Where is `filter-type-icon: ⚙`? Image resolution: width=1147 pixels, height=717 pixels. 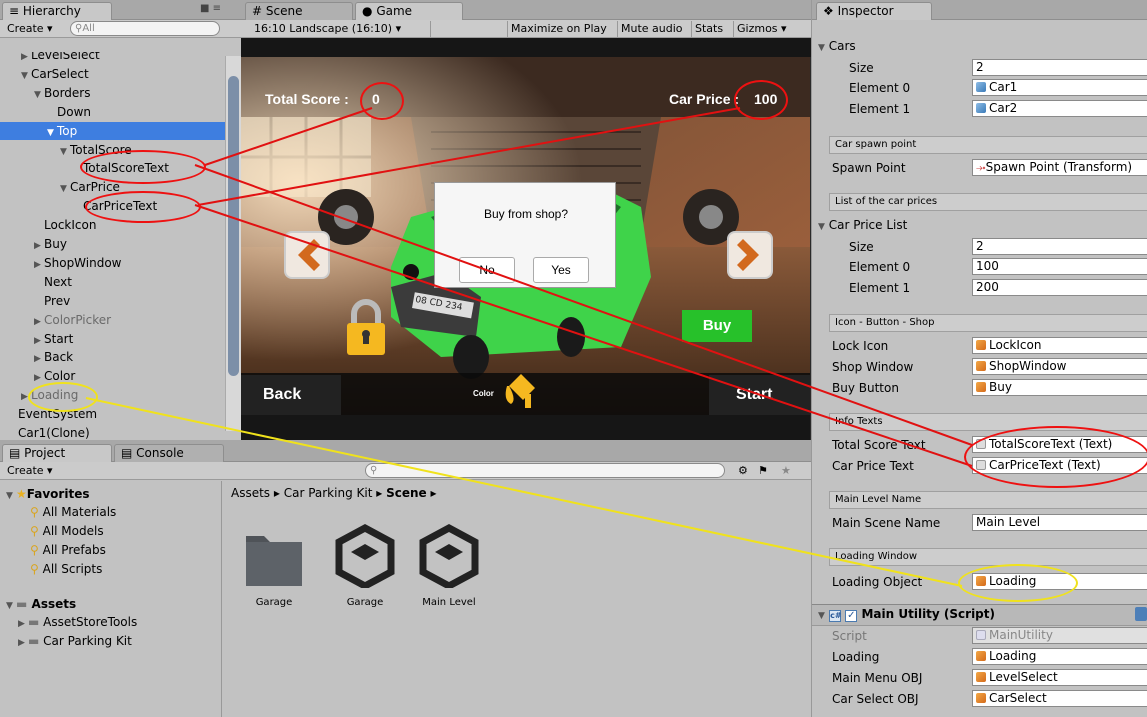
filter-type-icon: ⚙ is located at coordinates (743, 471).